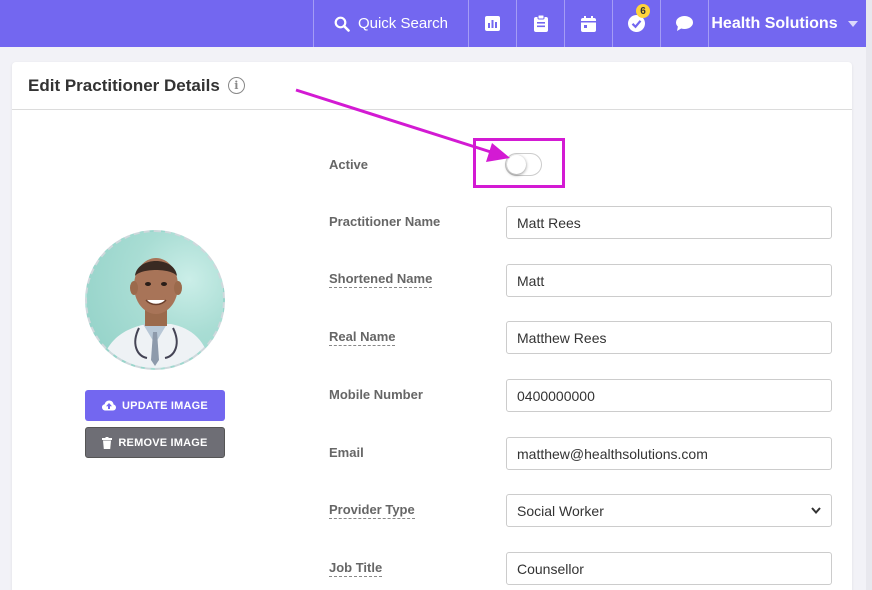 This screenshot has width=872, height=590. Describe the element at coordinates (356, 568) in the screenshot. I see `job-title-label: Job Title` at that location.